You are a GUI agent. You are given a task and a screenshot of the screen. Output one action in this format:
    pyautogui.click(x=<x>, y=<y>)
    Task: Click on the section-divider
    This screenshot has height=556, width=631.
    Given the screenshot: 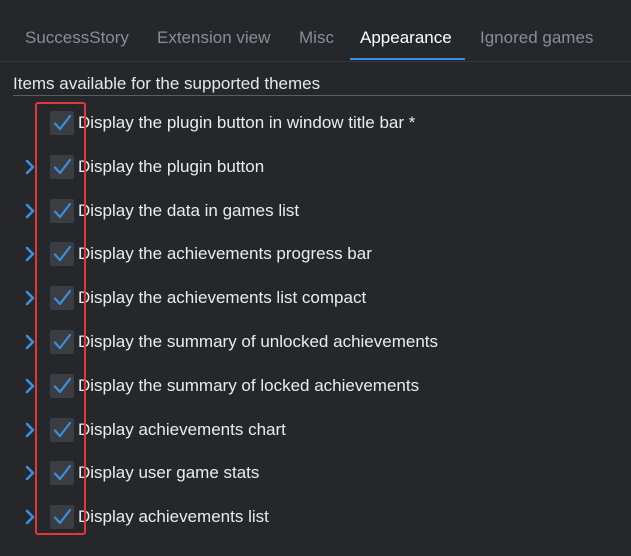 What is the action you would take?
    pyautogui.click(x=322, y=95)
    